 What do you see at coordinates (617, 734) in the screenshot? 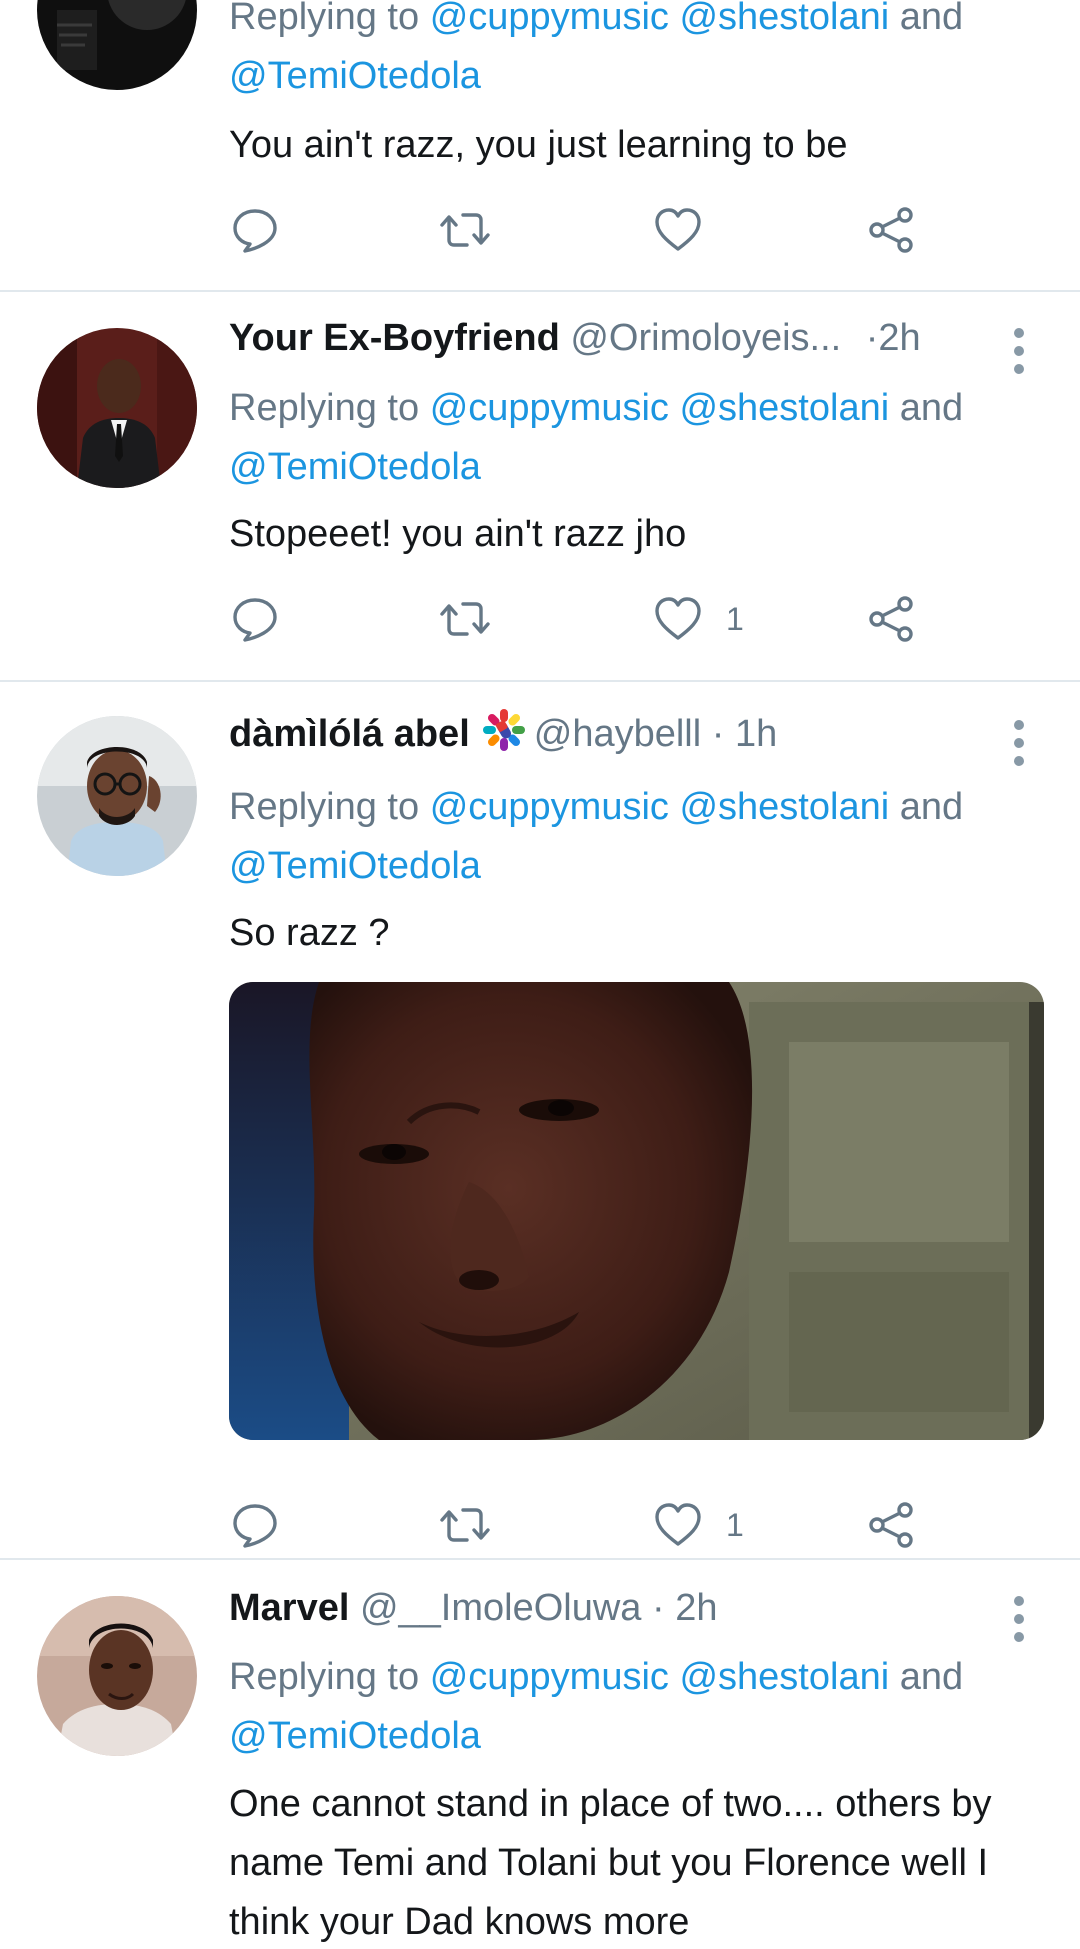
I see `user-handle: @haybelll` at bounding box center [617, 734].